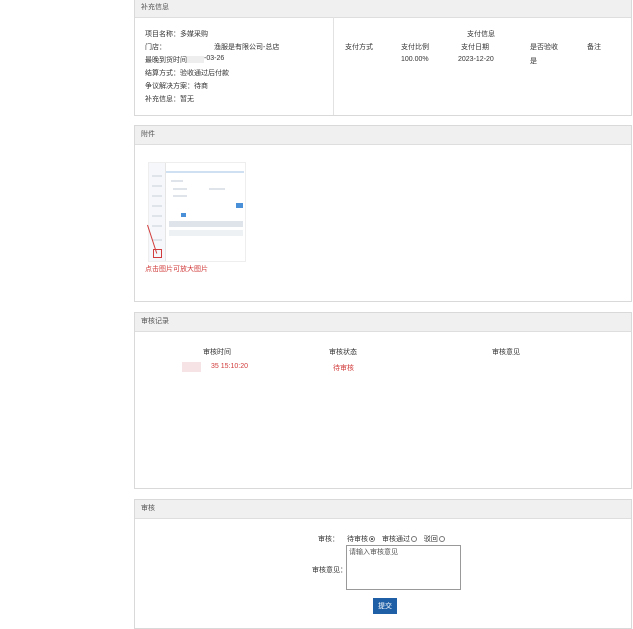  Describe the element at coordinates (481, 34) in the screenshot. I see `payment-title: 支付信息` at that location.